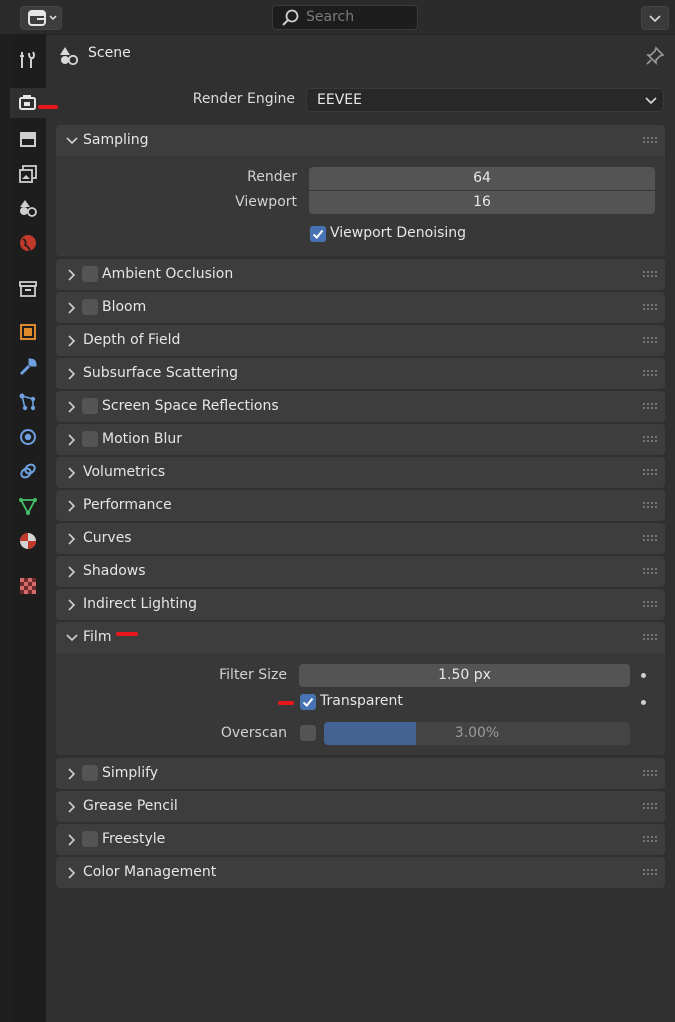 The image size is (675, 1022). What do you see at coordinates (90, 773) in the screenshot?
I see `simplify-checkbox` at bounding box center [90, 773].